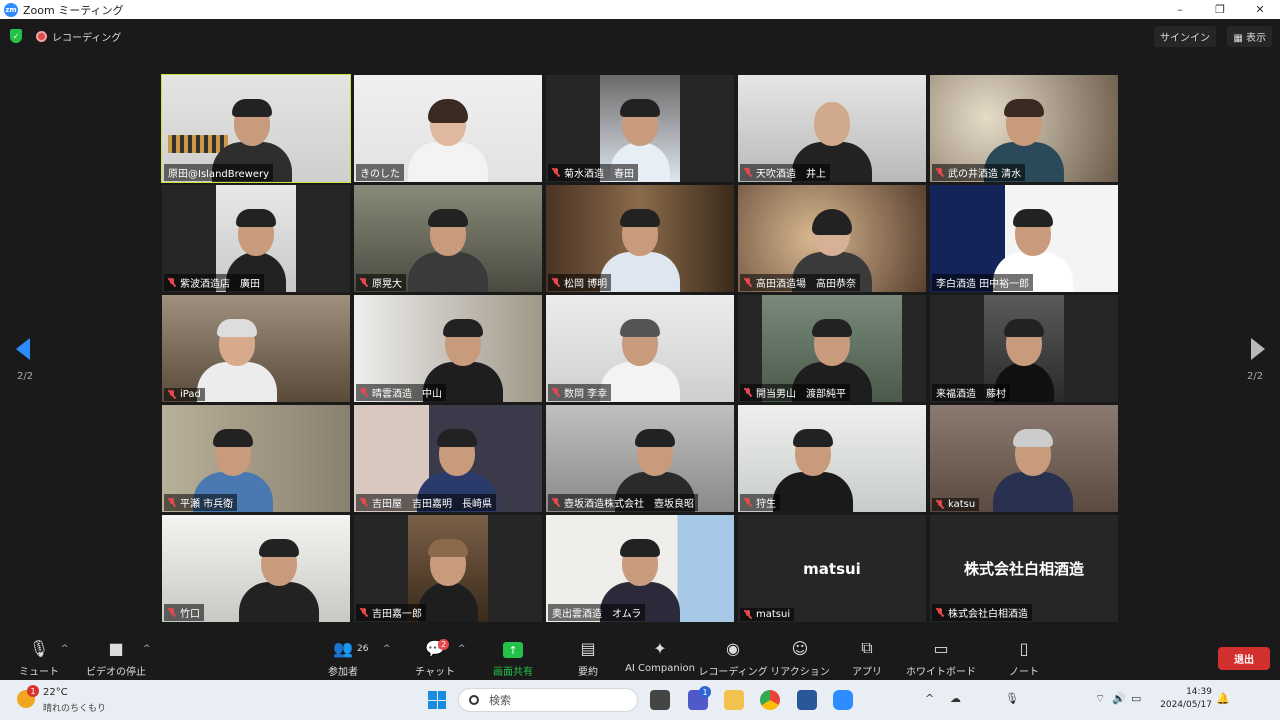 The image size is (1280, 720). I want to click on reaction-button: ☺ リアクション, so click(800, 658).